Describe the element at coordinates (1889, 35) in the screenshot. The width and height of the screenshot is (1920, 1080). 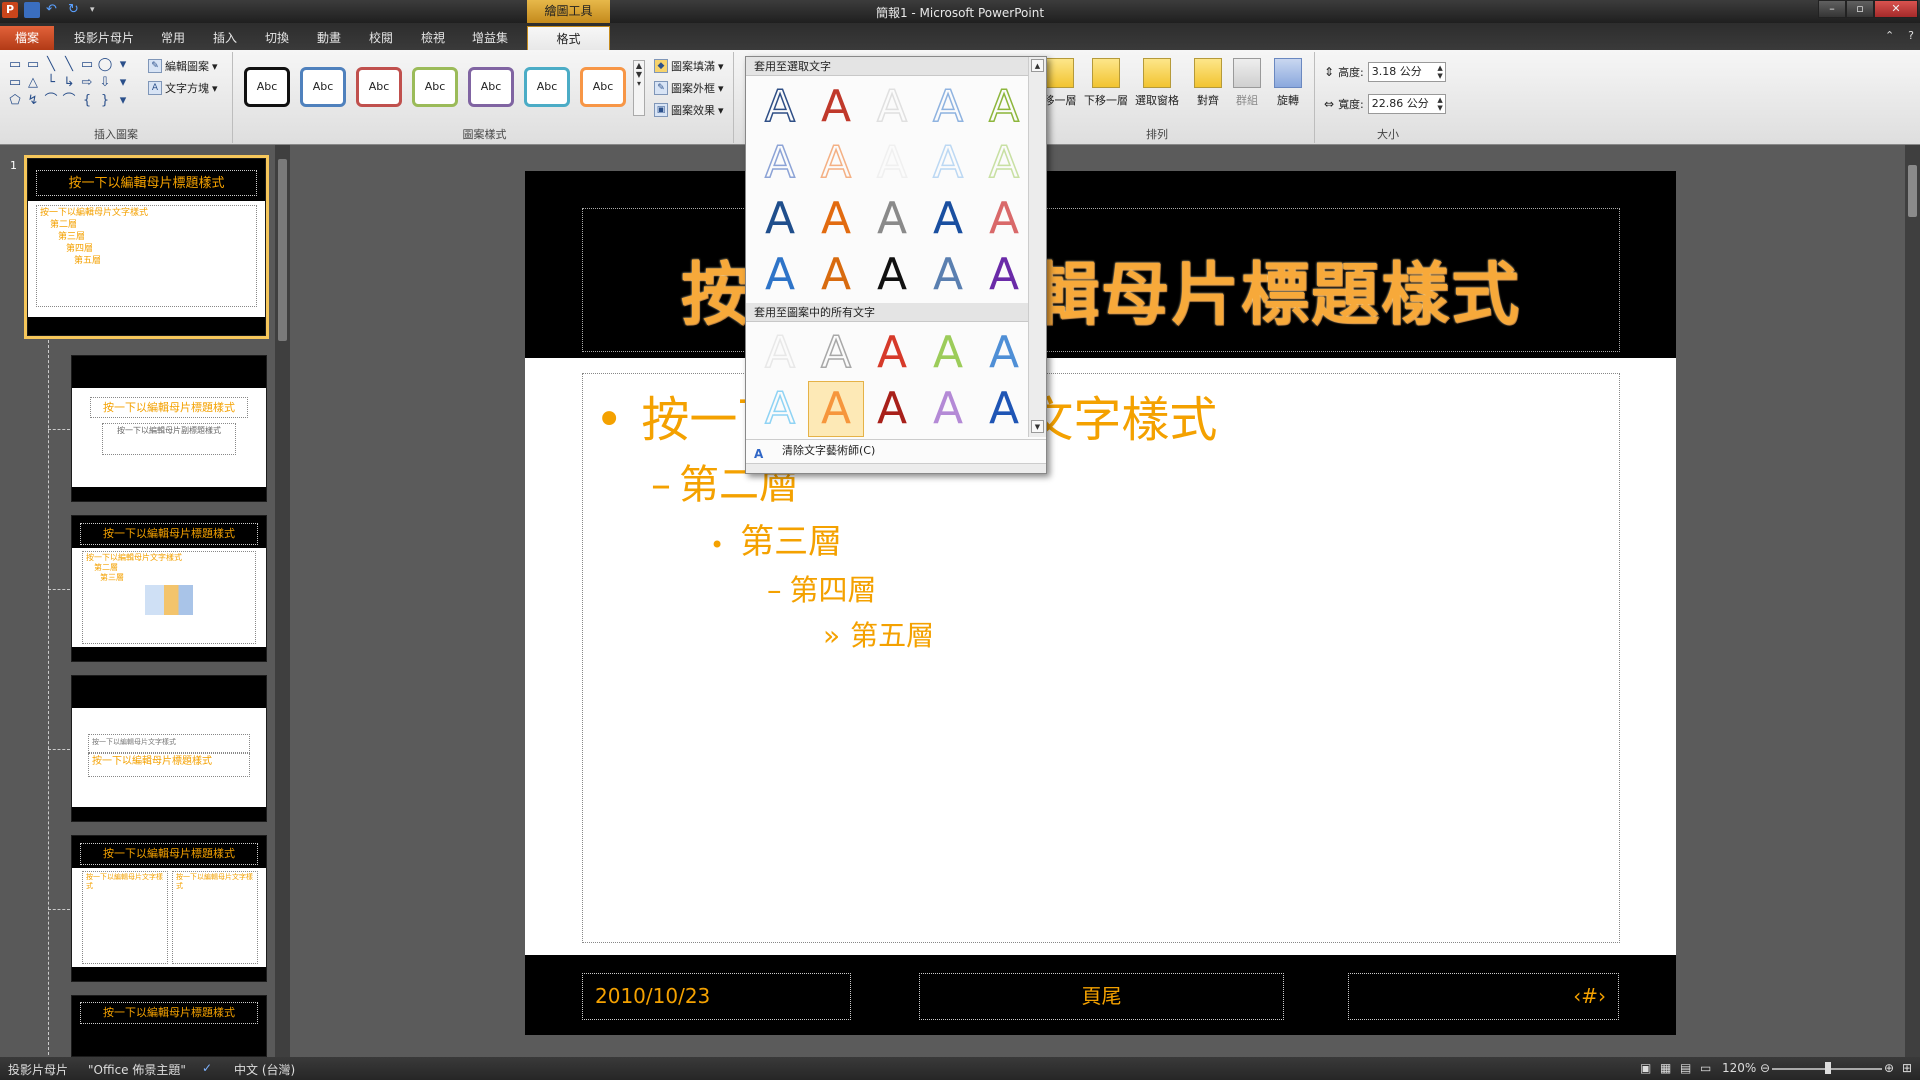
I see `minimize-ribbon-icon: ⌃` at that location.